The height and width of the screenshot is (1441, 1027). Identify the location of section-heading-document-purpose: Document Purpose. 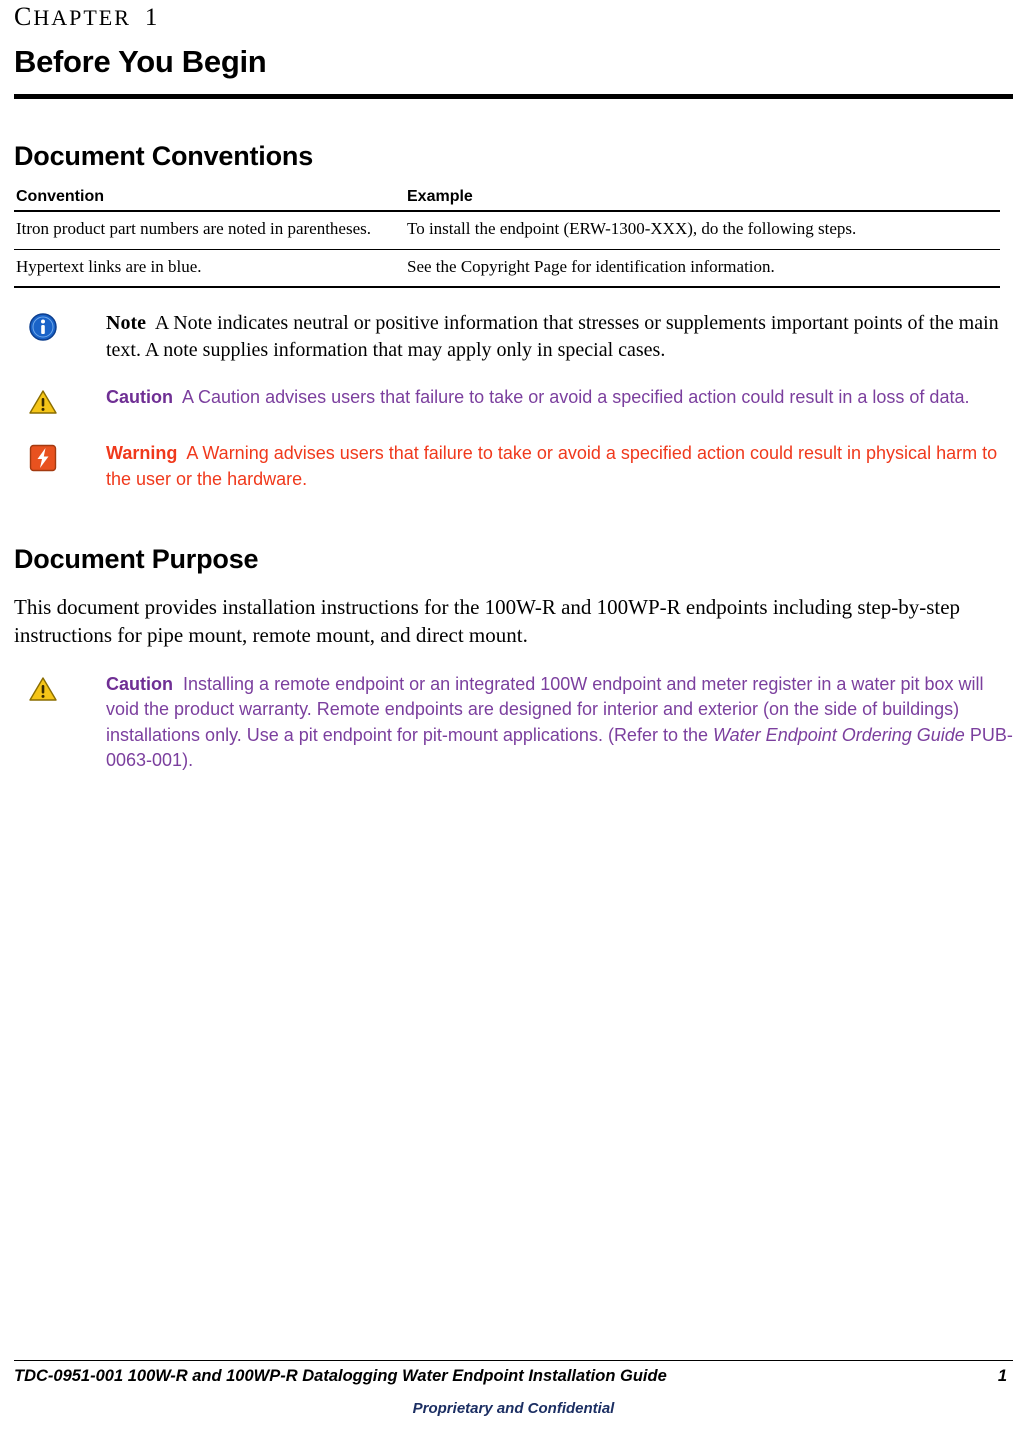
(136, 559).